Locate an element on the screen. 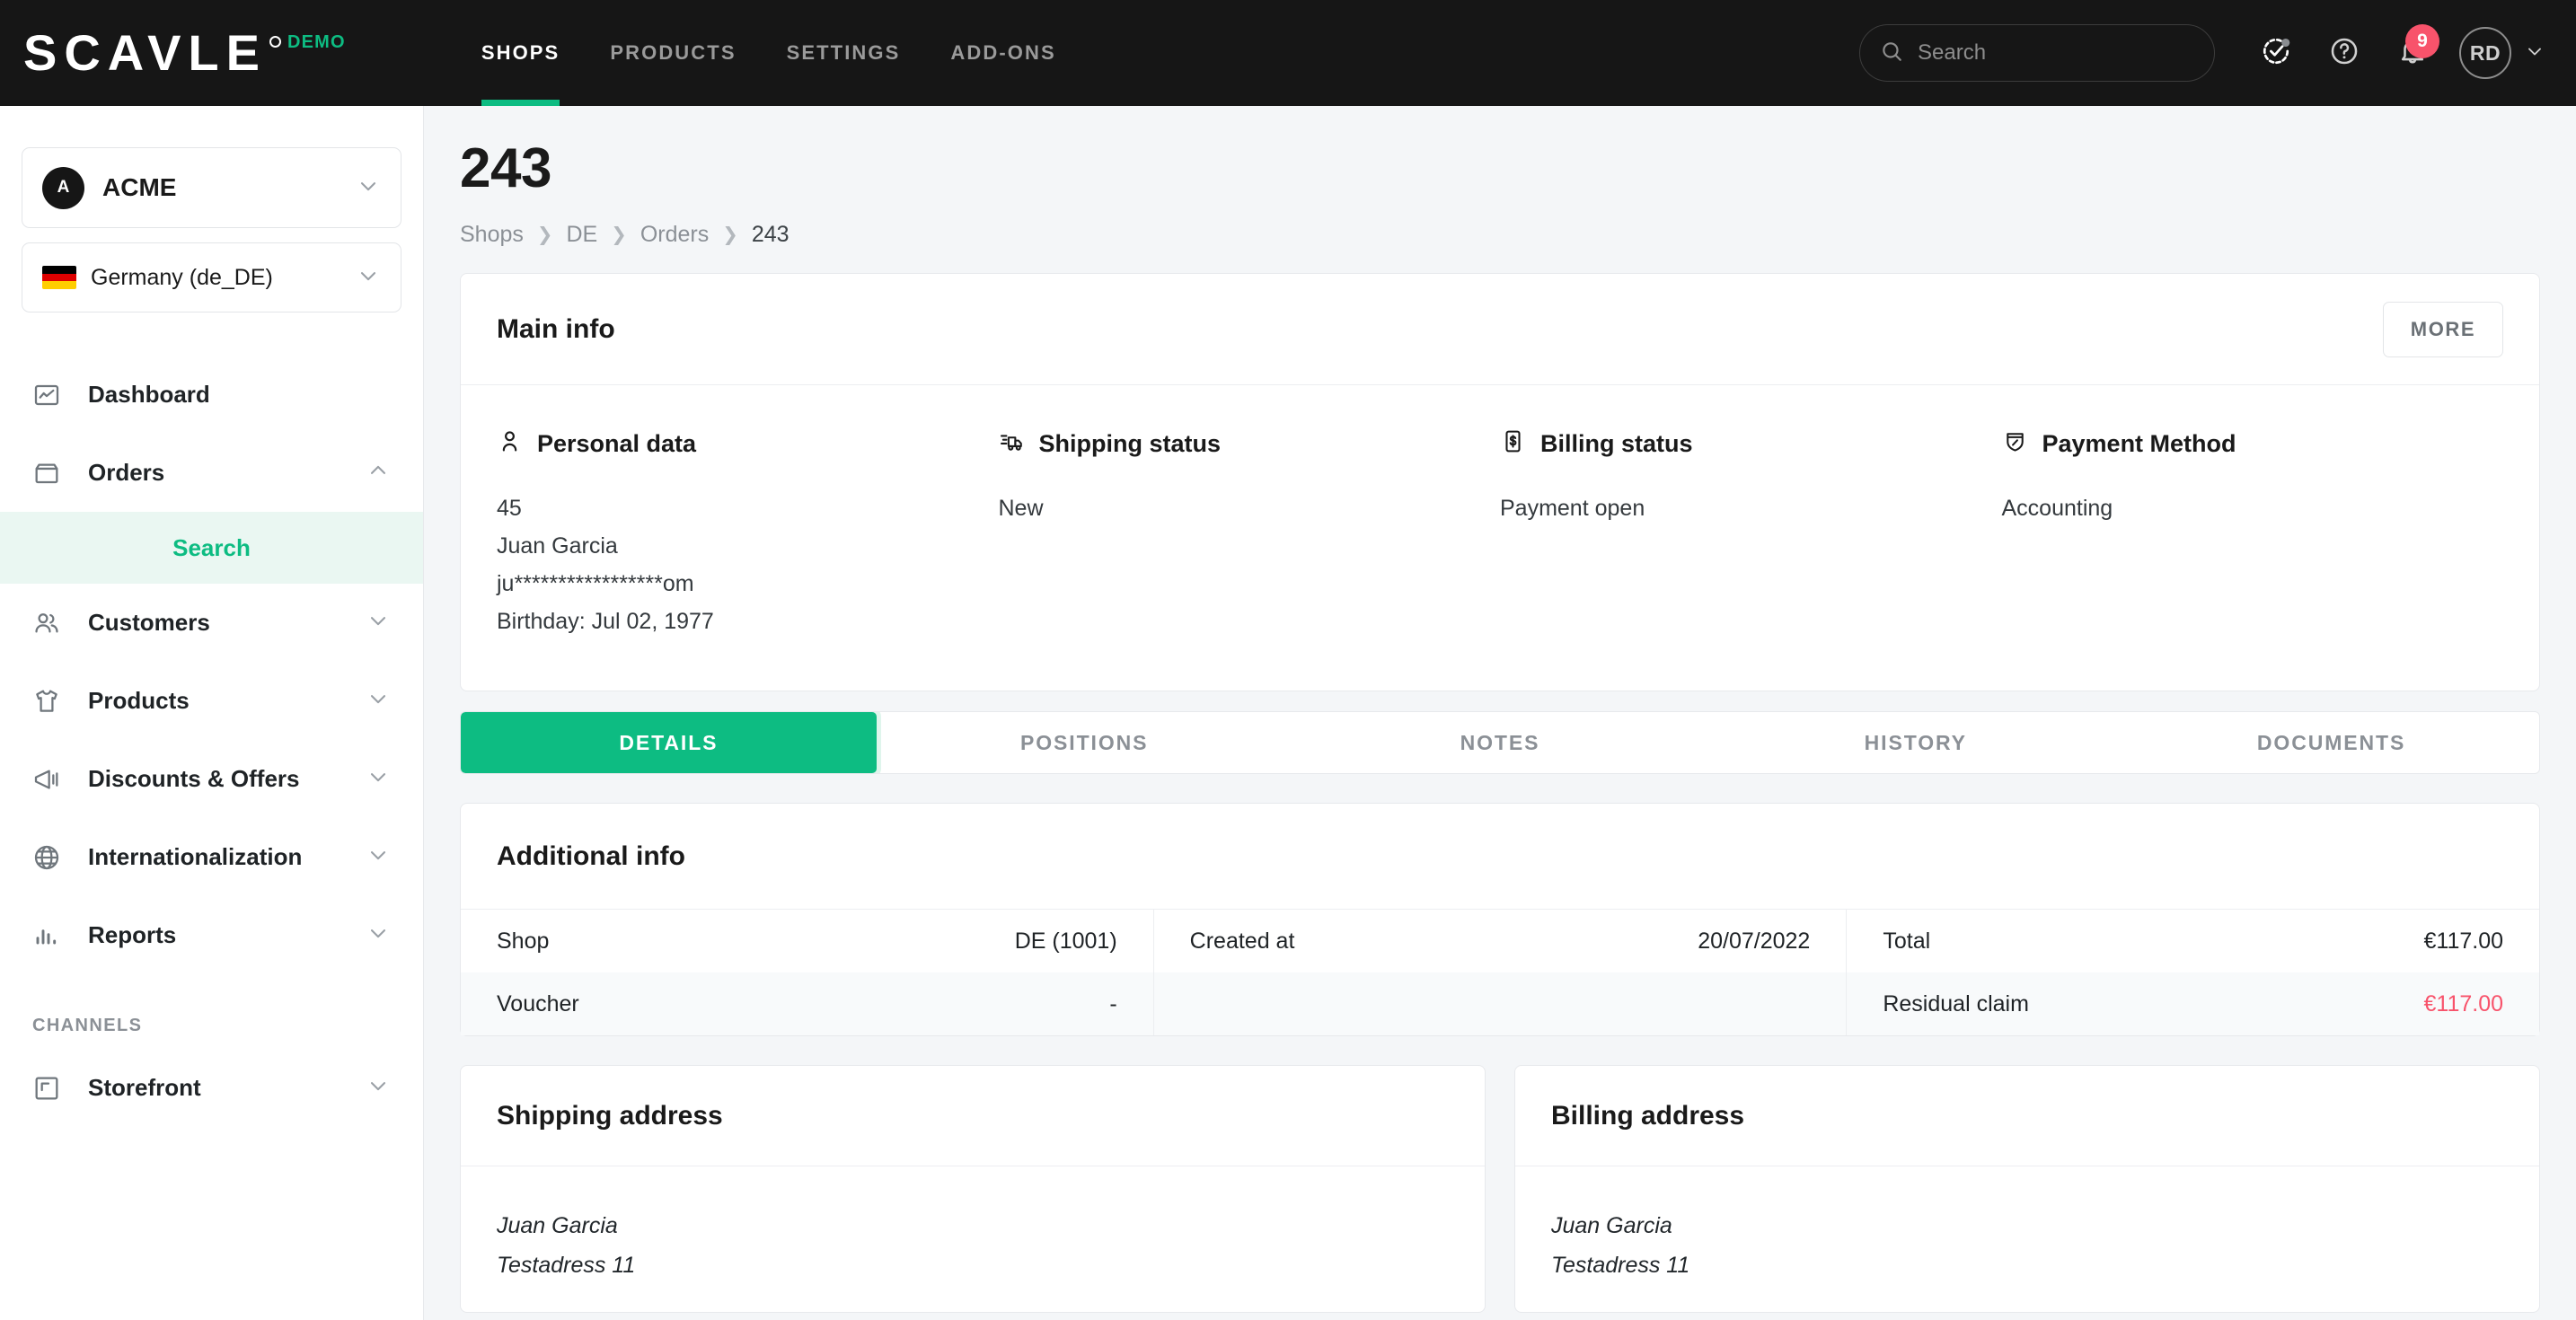 The height and width of the screenshot is (1320, 2576). tab-positions: POSITIONS is located at coordinates (1084, 742).